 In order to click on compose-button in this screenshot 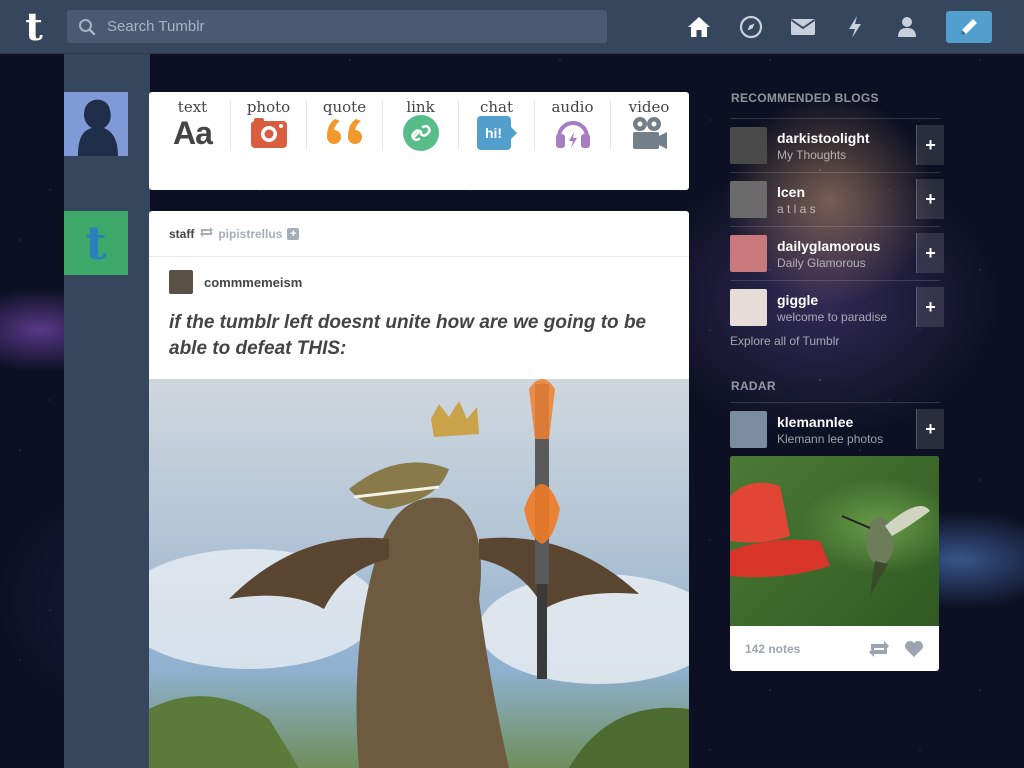, I will do `click(969, 27)`.